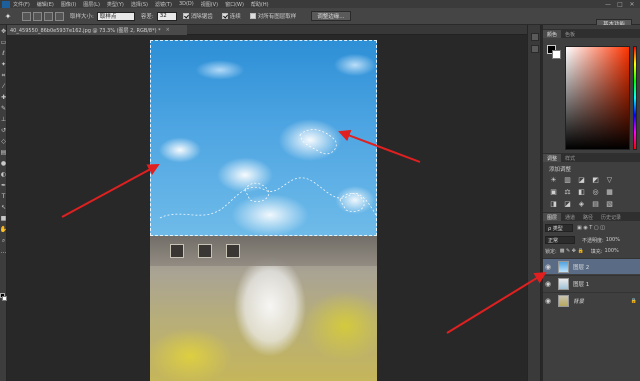  I want to click on menu-image: 图像(I), so click(68, 4).